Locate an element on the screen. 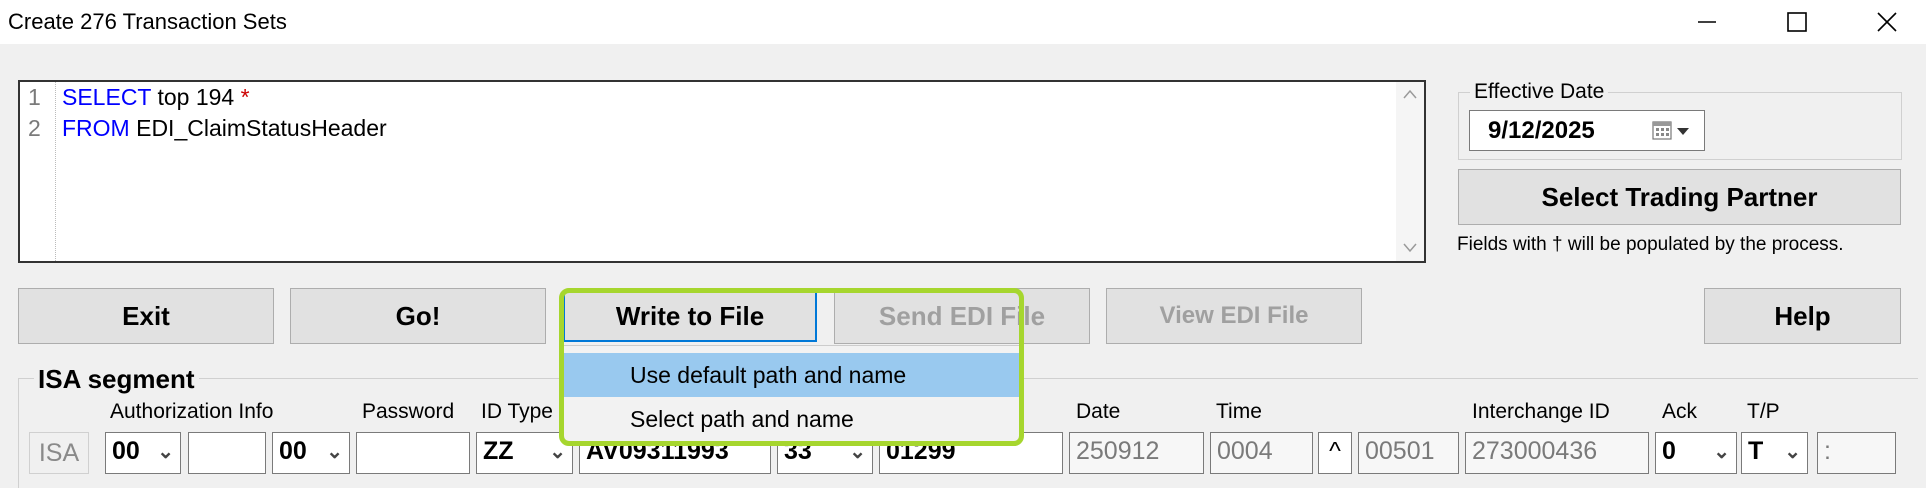 The height and width of the screenshot is (488, 1926). date-field: 250912 is located at coordinates (1136, 453).